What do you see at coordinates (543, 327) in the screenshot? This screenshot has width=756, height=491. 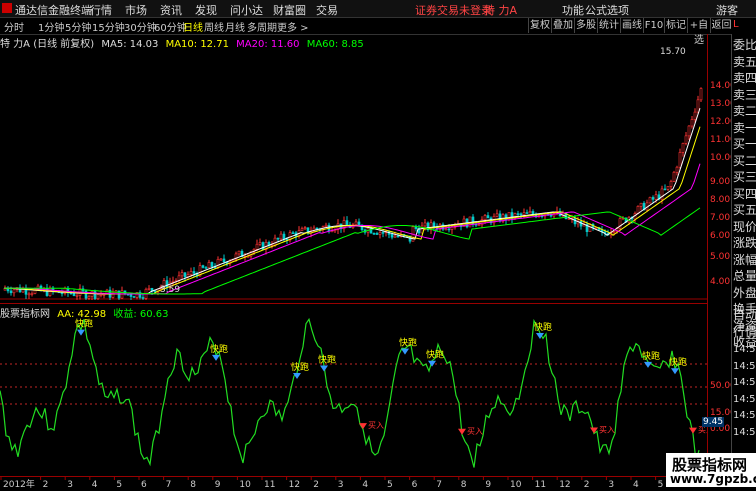 I see `sell-signal-label: 快跑` at bounding box center [543, 327].